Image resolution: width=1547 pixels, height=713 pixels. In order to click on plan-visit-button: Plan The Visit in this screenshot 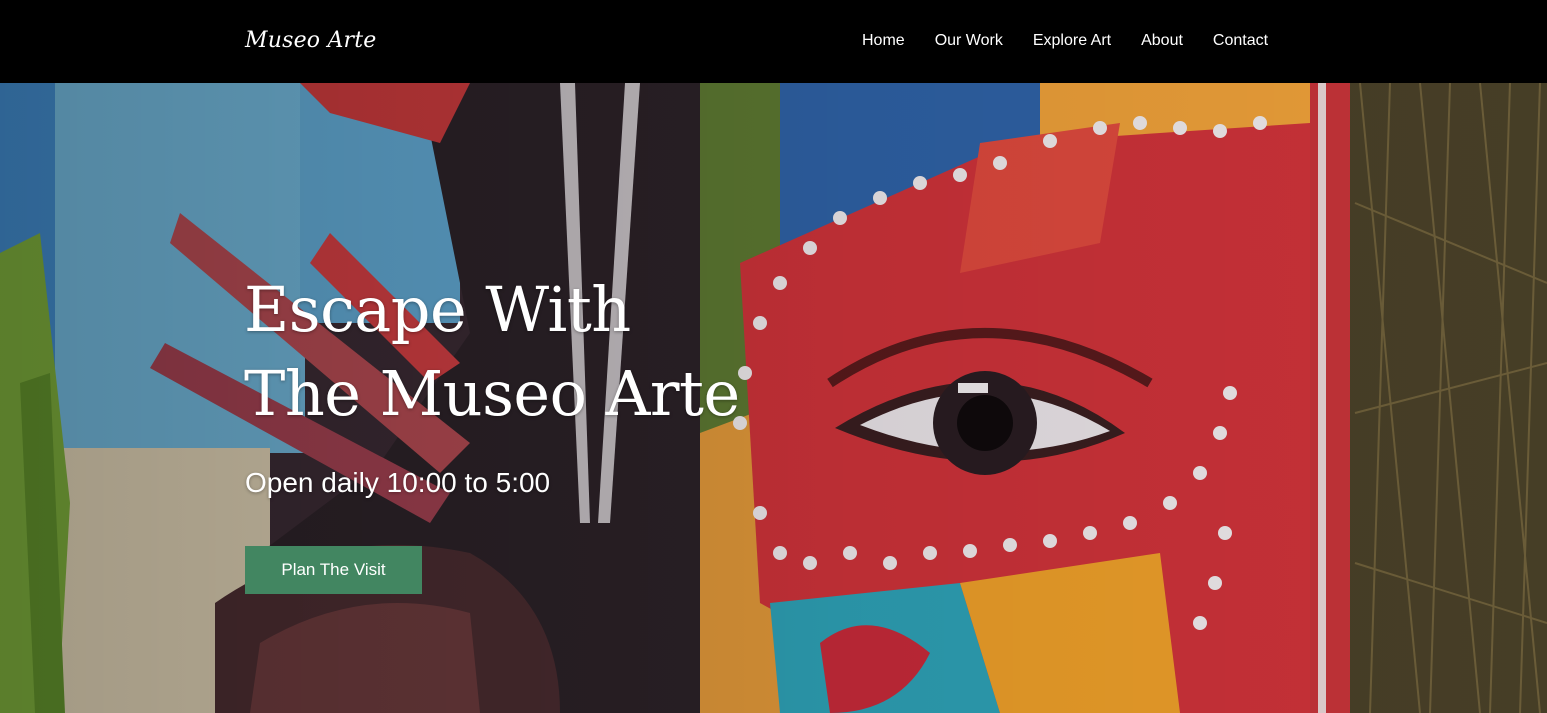, I will do `click(333, 570)`.